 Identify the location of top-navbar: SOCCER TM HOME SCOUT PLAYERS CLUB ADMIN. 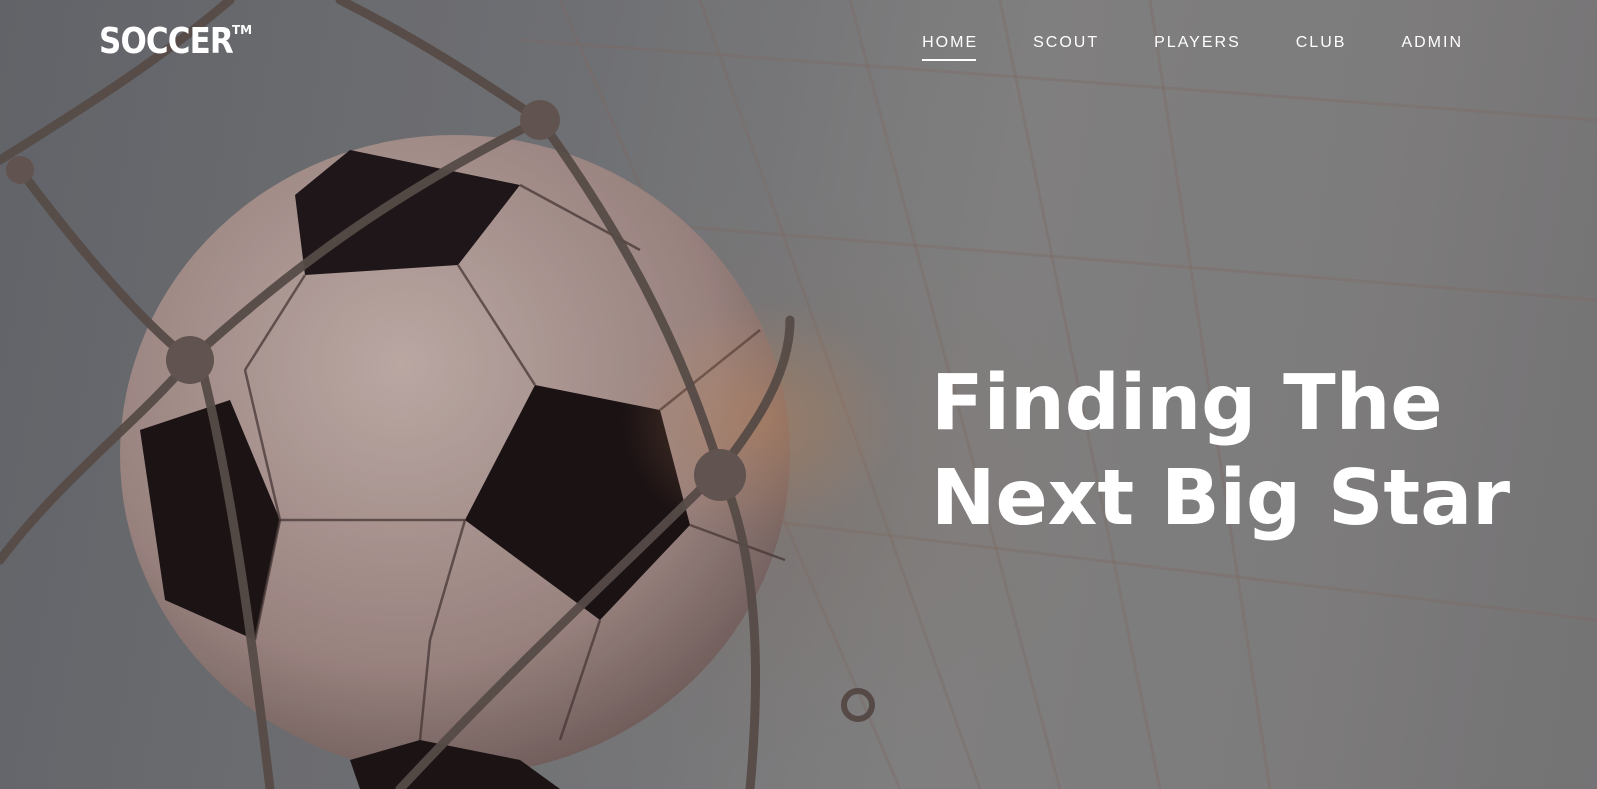
(798, 45).